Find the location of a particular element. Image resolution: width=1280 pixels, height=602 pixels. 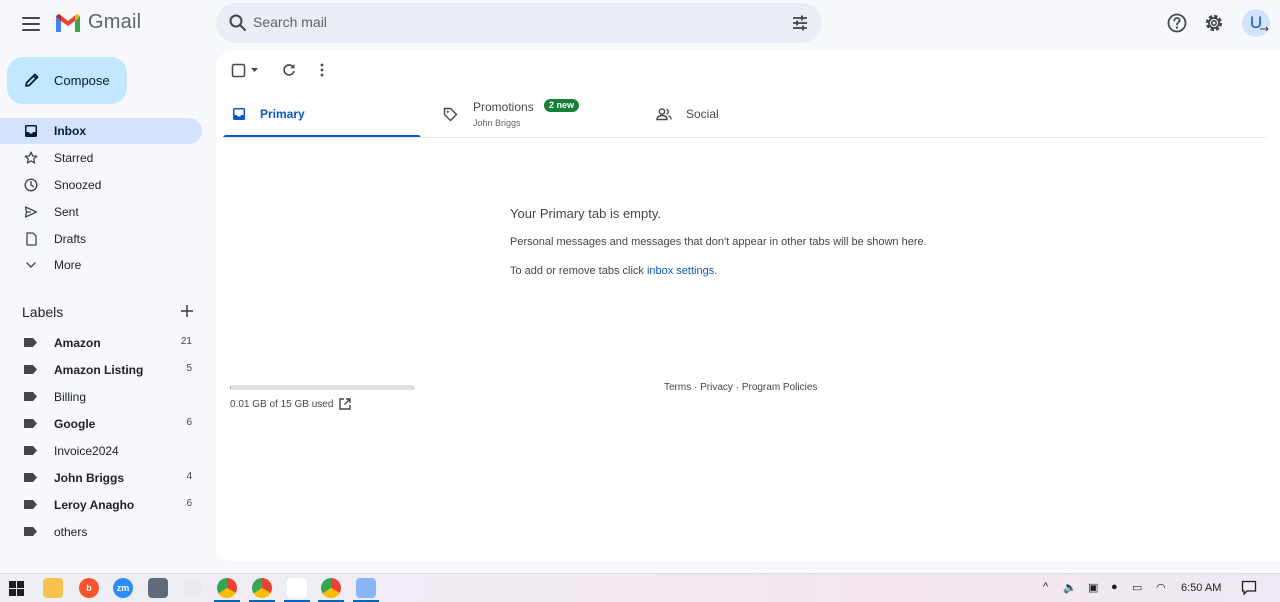

battery-icon: ▭ is located at coordinates (1137, 587).